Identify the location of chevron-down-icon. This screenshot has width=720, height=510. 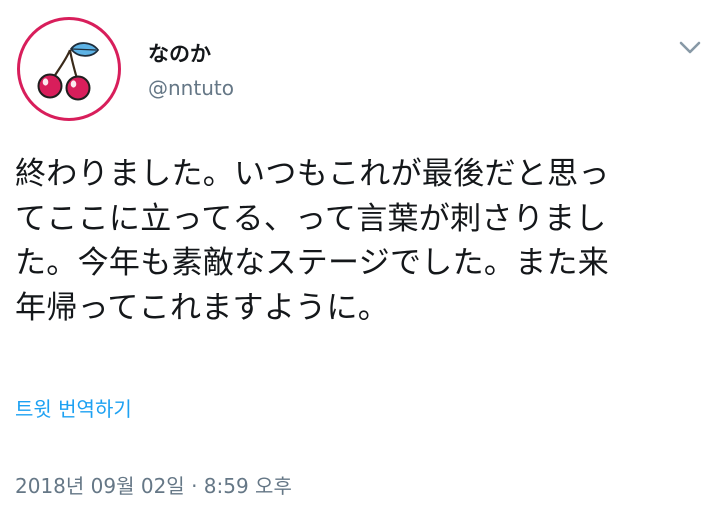
(690, 47).